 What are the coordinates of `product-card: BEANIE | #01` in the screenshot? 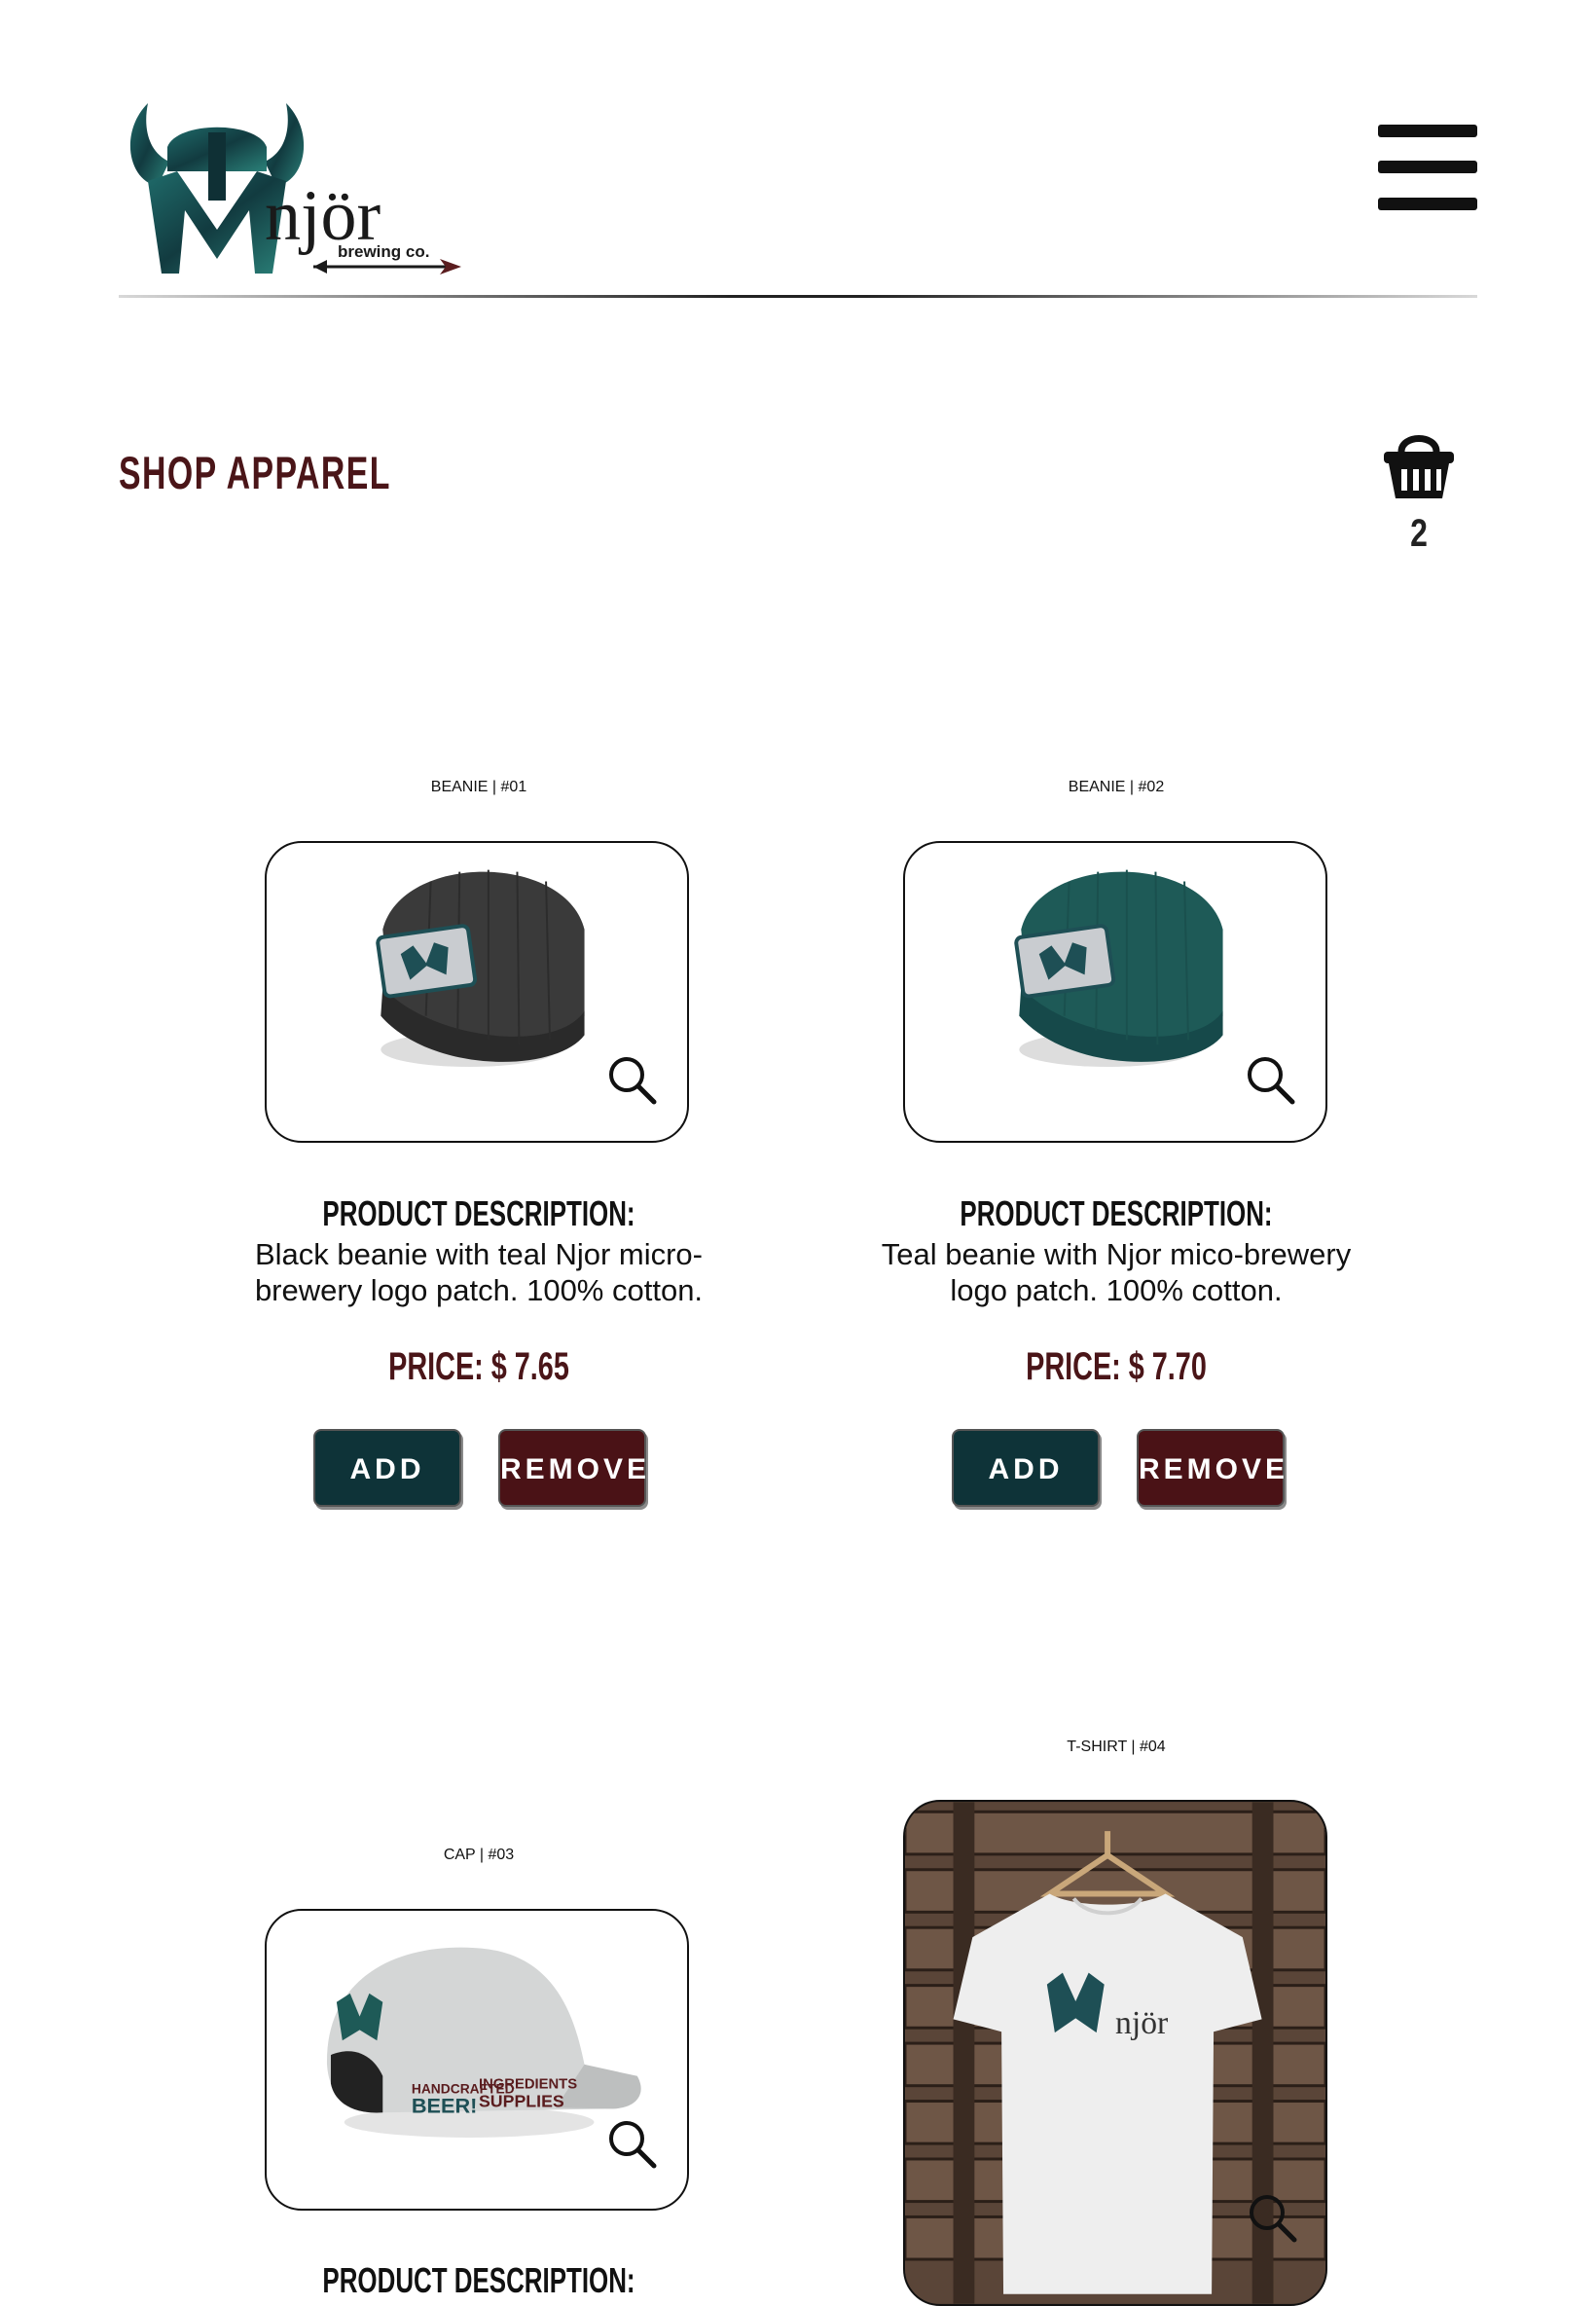 It's located at (479, 788).